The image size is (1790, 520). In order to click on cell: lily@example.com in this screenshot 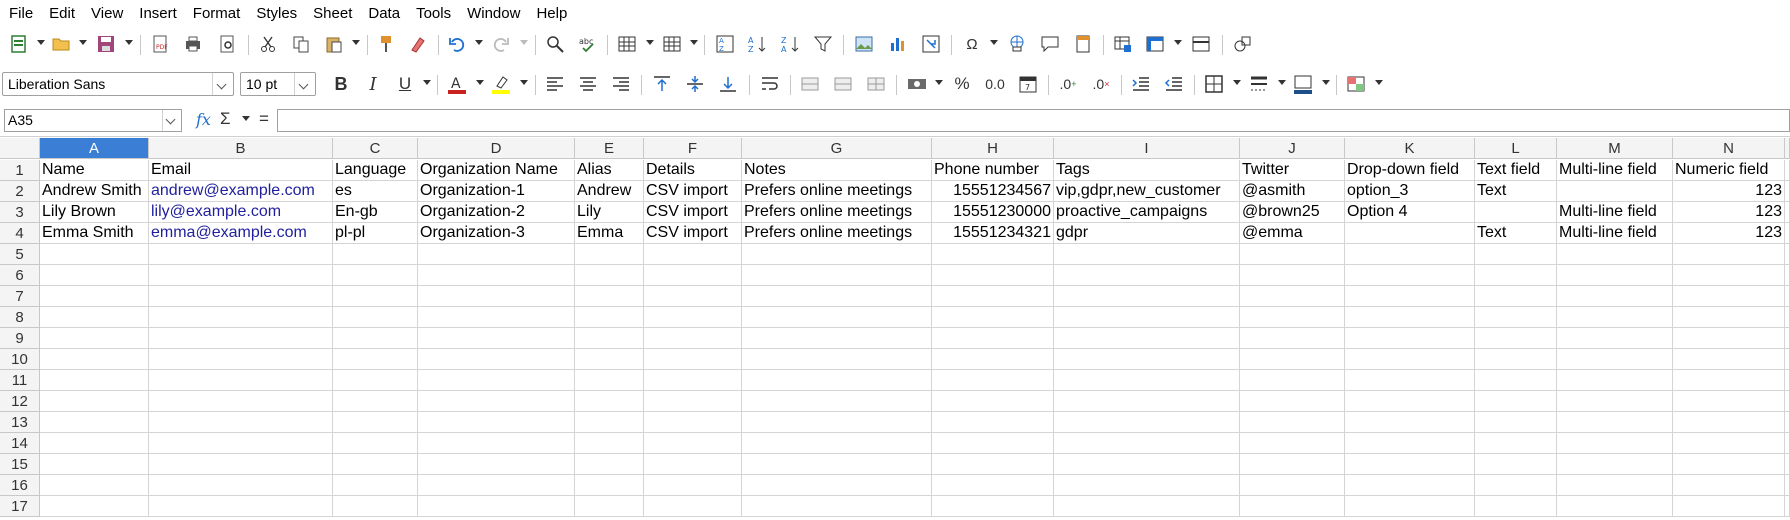, I will do `click(241, 212)`.